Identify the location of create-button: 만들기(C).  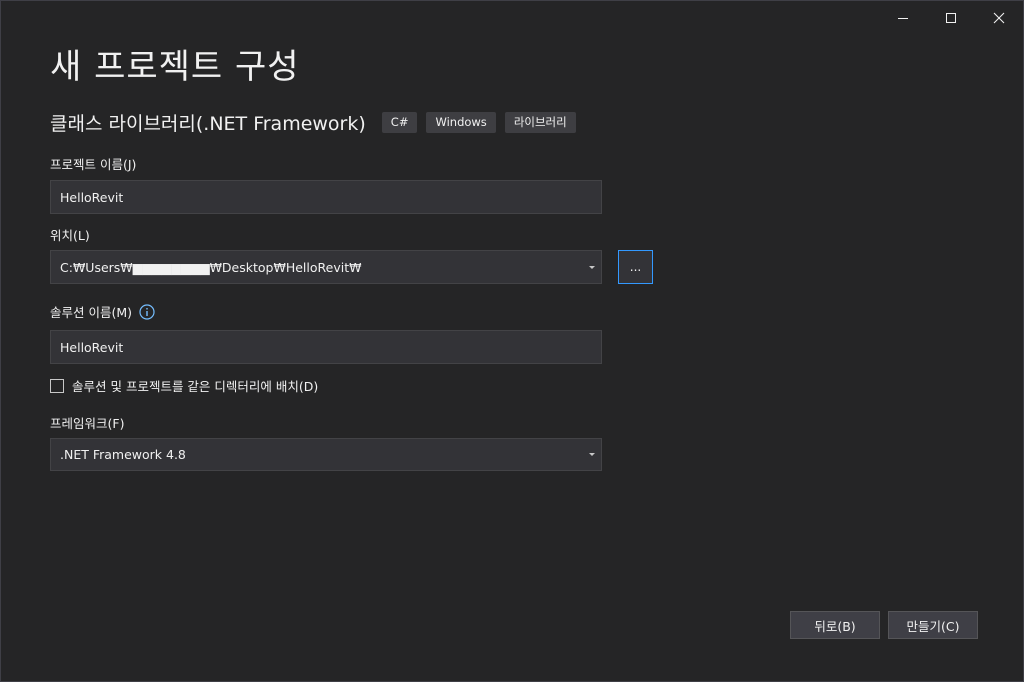
(933, 625).